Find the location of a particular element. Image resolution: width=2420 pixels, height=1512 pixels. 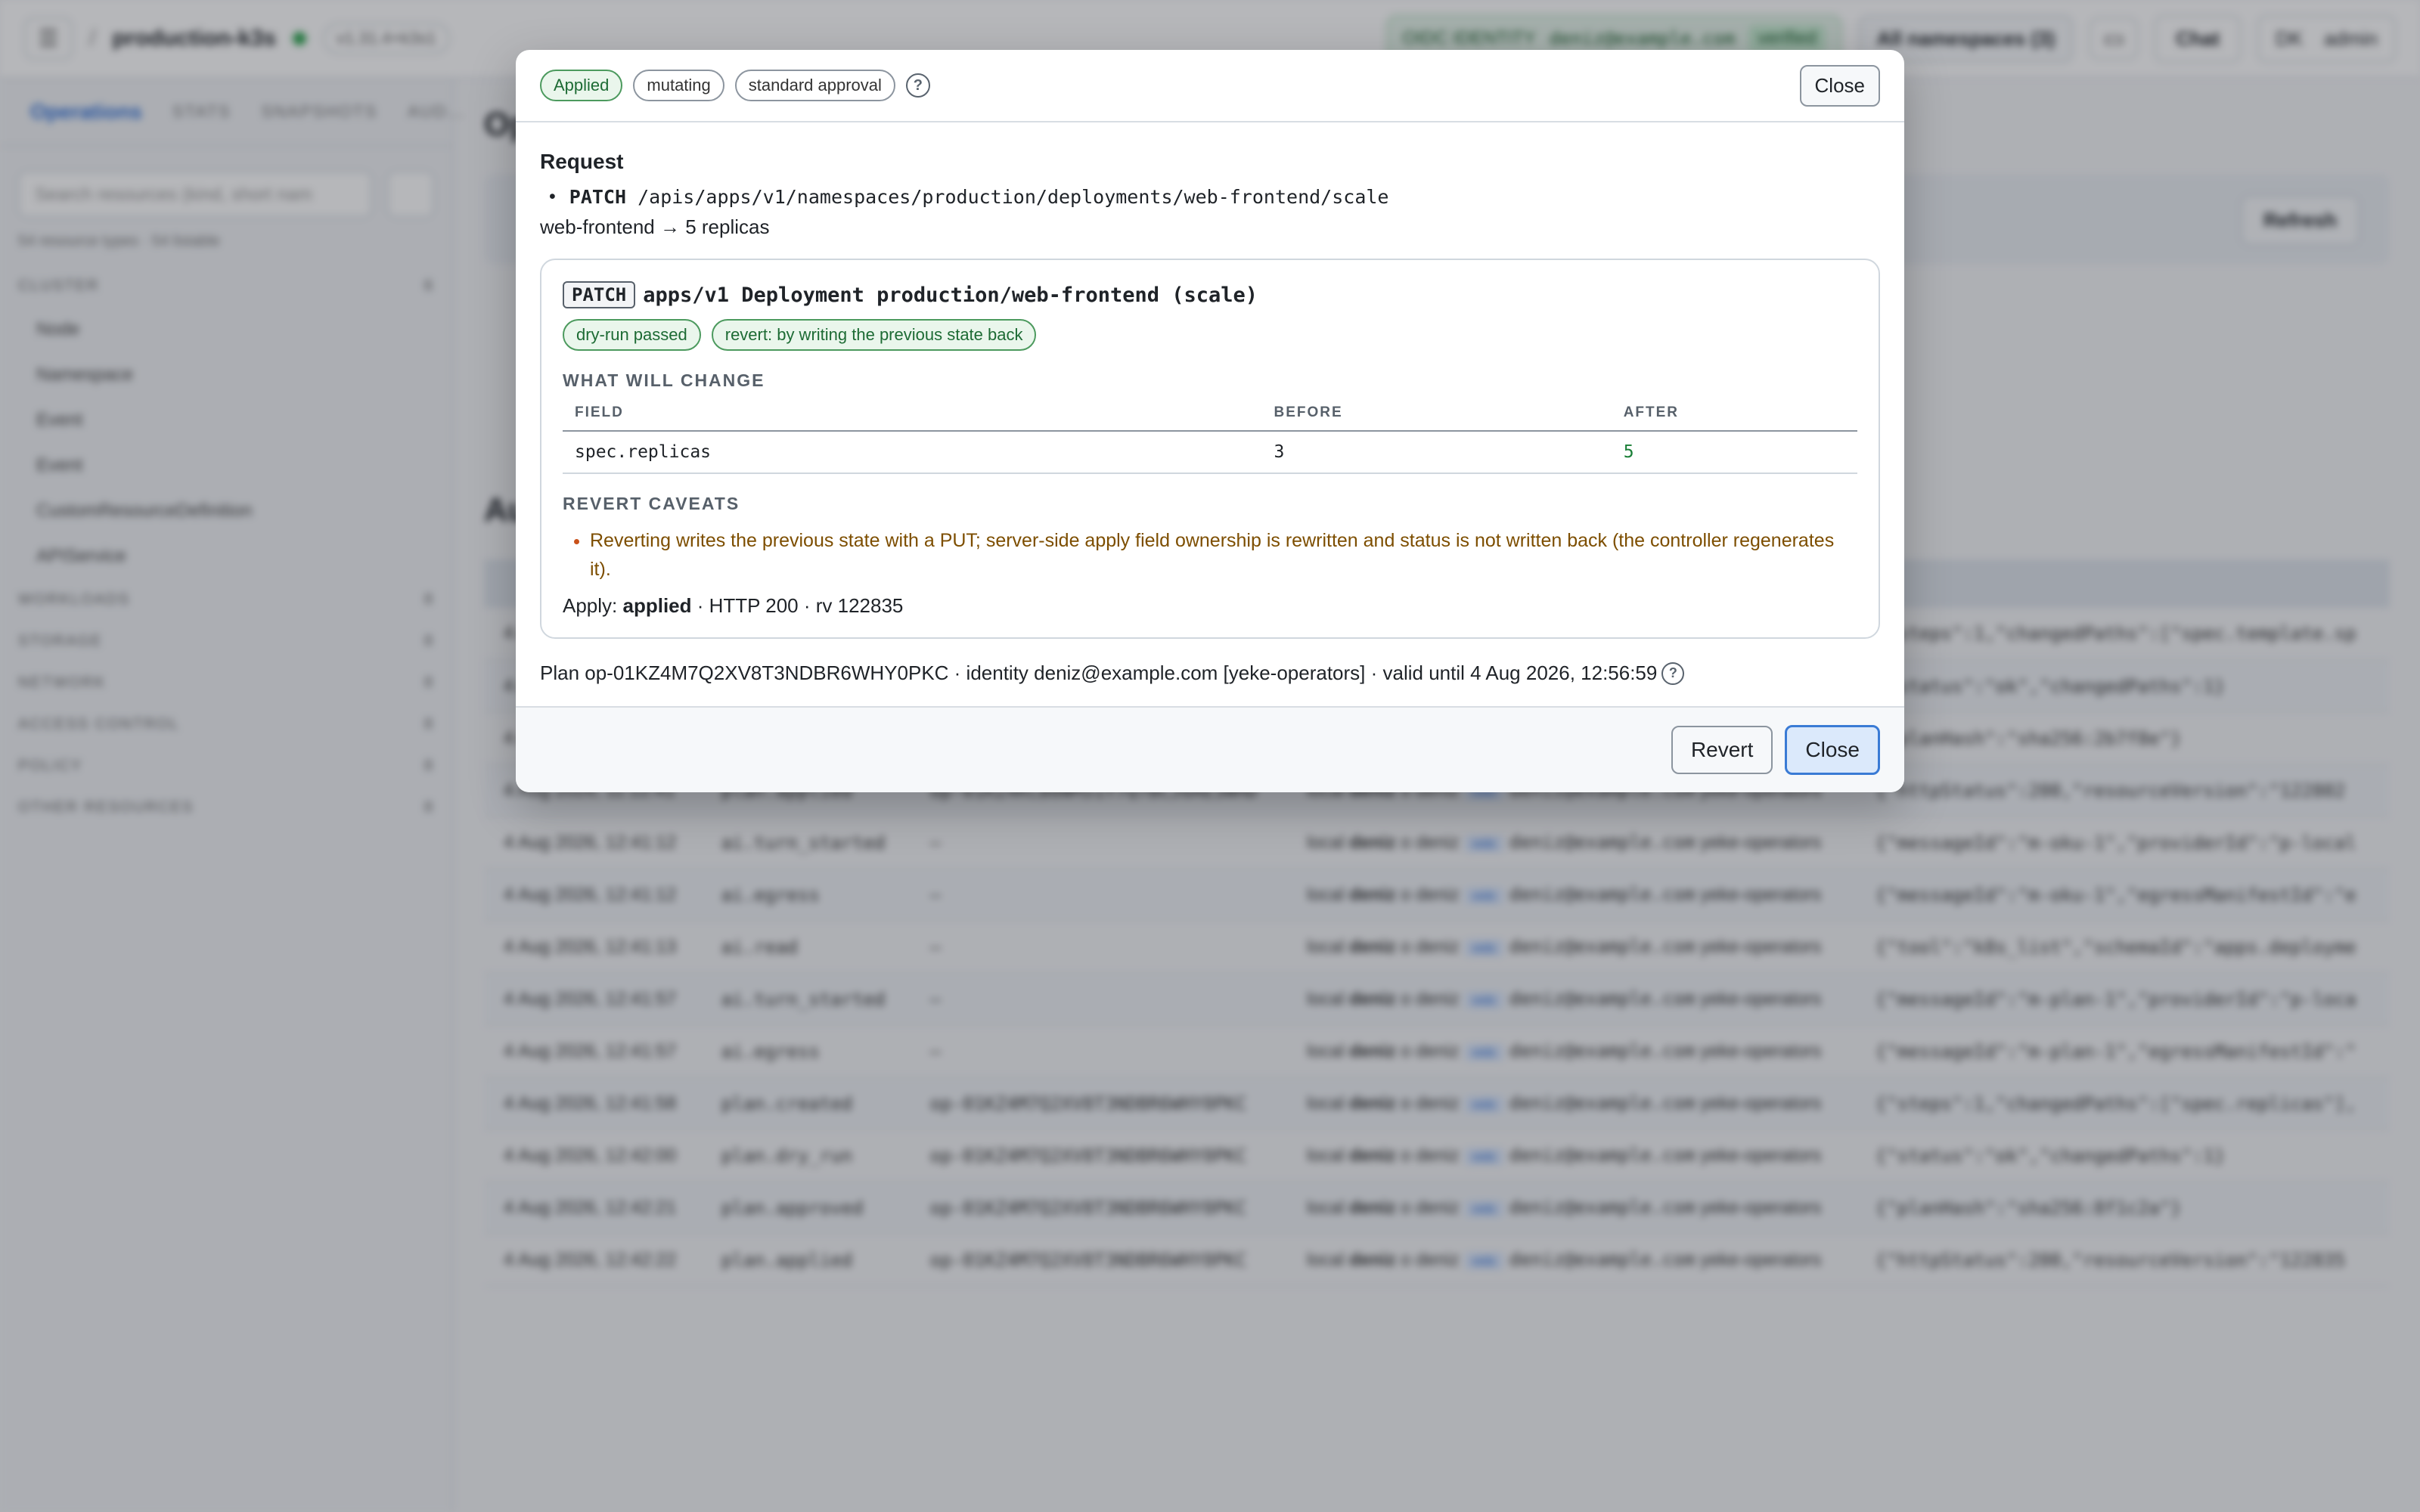

chip-dry-run: dry-run passed is located at coordinates (632, 335).